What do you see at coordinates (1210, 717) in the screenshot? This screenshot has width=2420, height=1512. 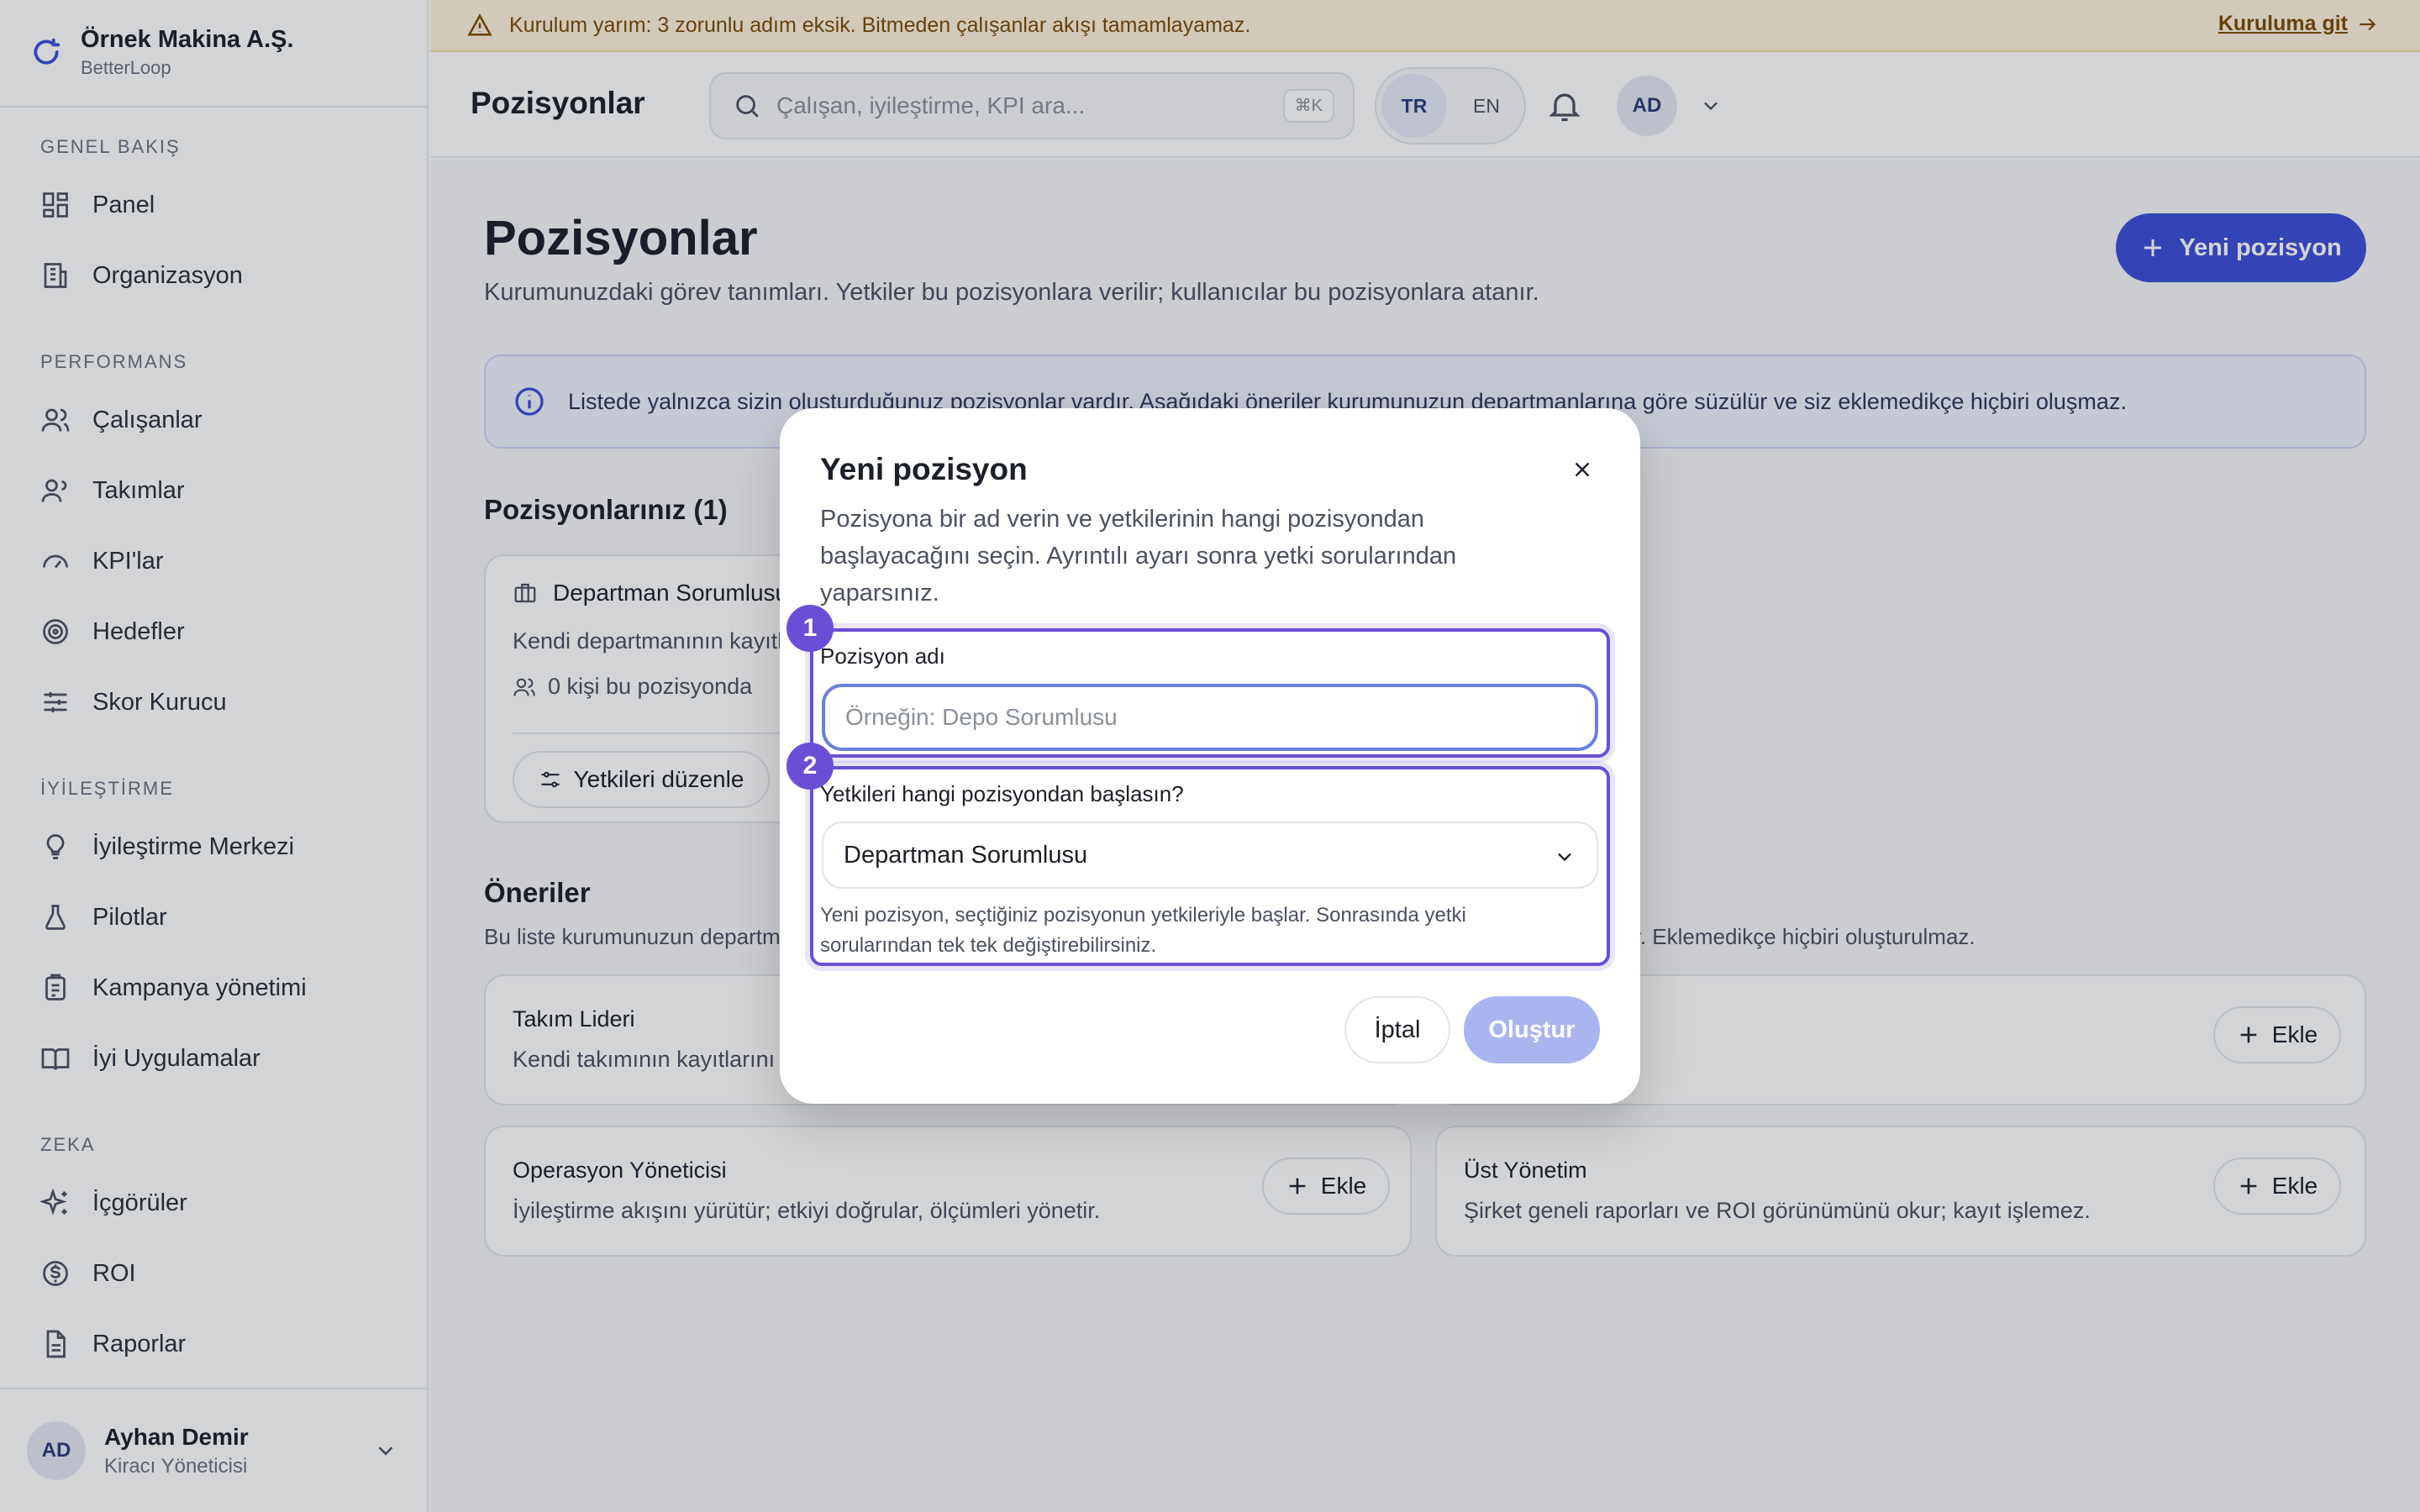 I see `position-name-input` at bounding box center [1210, 717].